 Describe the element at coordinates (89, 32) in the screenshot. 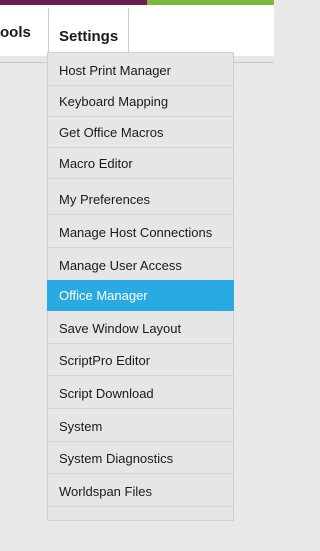

I see `menu-settings: Settings` at that location.